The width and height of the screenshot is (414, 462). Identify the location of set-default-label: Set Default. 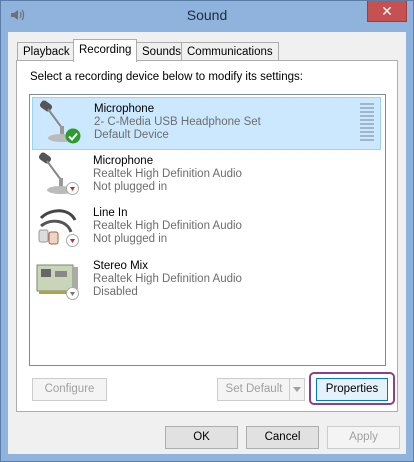
(254, 389).